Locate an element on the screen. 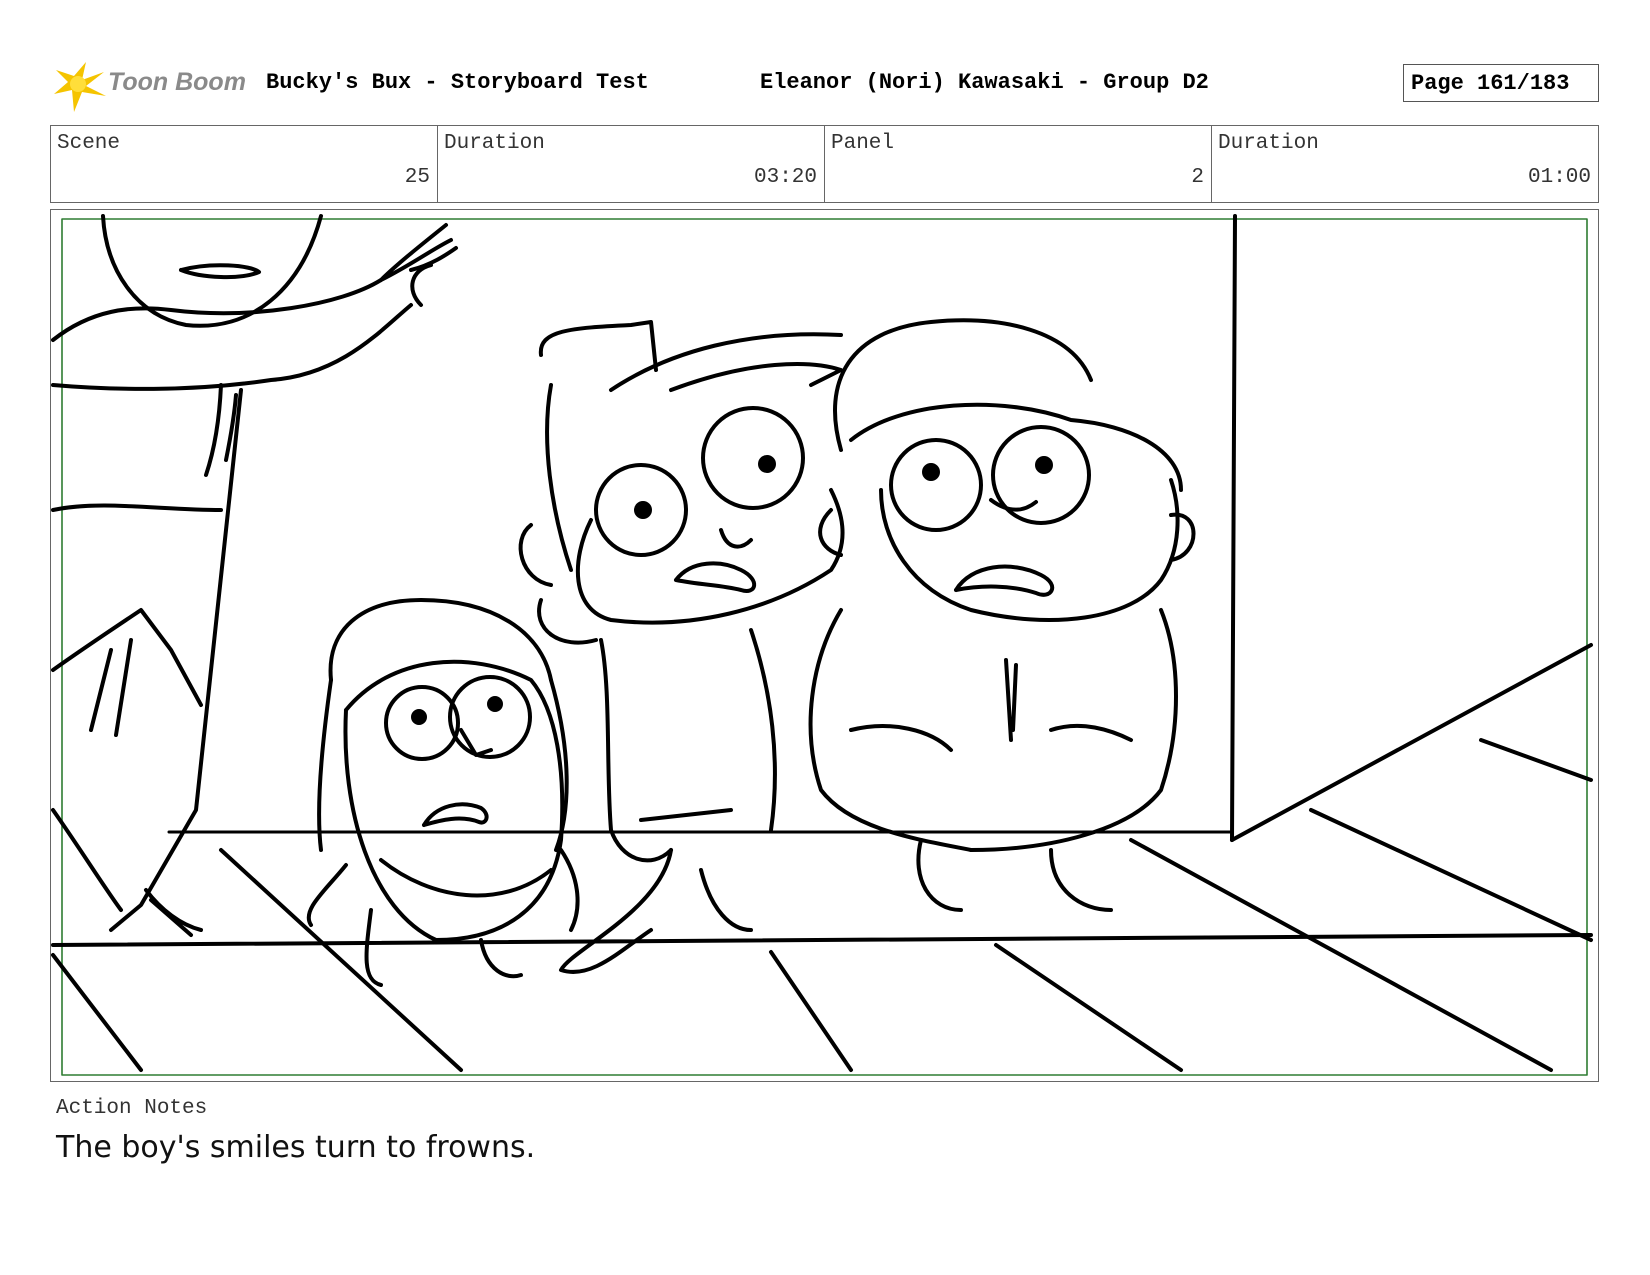  action-notes-text: The boy's smiles turn to frowns. is located at coordinates (296, 1147).